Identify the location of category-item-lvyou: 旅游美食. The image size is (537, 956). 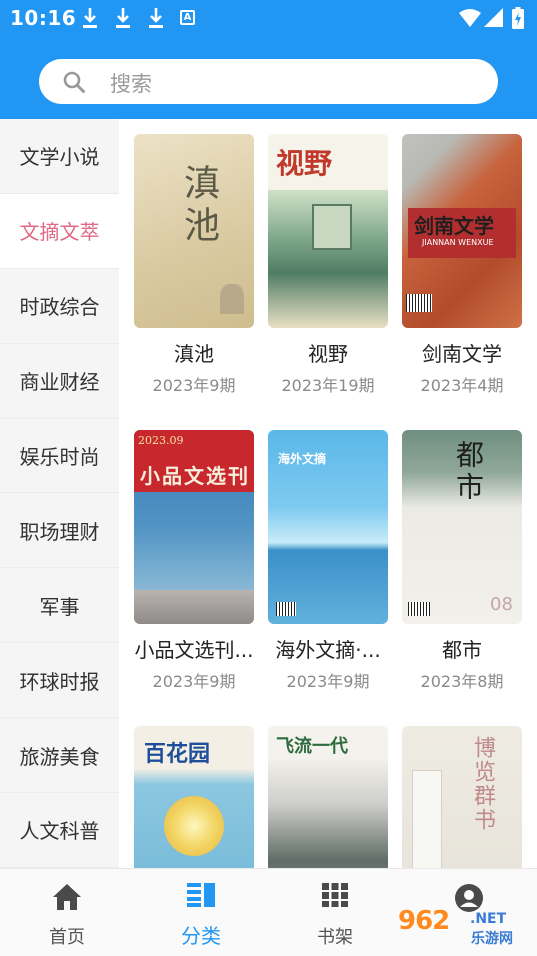
(59, 756).